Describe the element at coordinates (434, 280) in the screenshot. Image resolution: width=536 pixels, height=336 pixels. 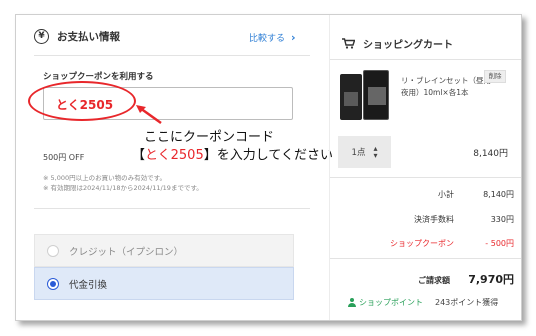
I see `total-label: ご請求額` at that location.